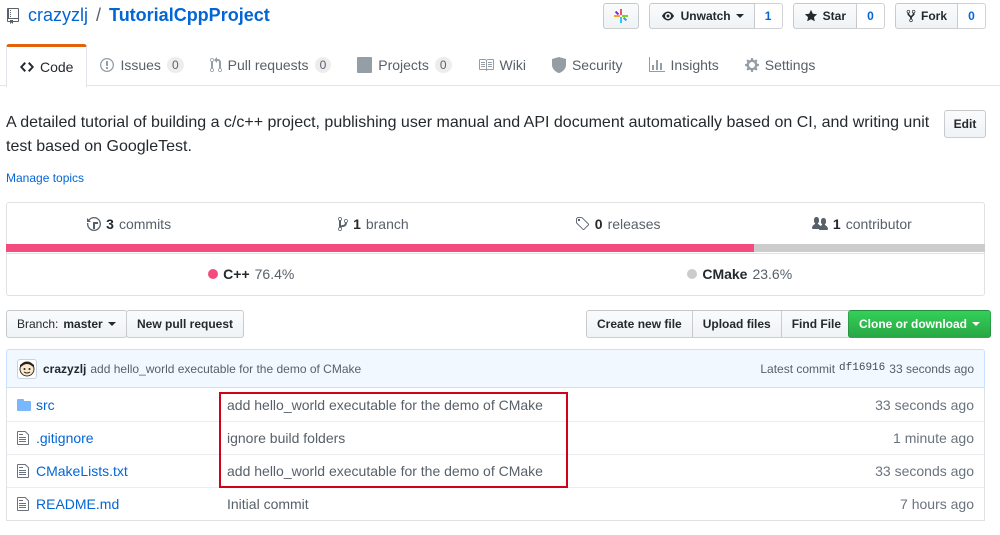 This screenshot has height=535, width=1000. I want to click on file-commit-message: Initial commit, so click(530, 504).